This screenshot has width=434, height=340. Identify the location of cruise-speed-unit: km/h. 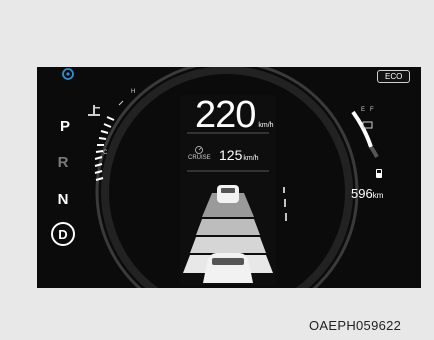
(251, 158).